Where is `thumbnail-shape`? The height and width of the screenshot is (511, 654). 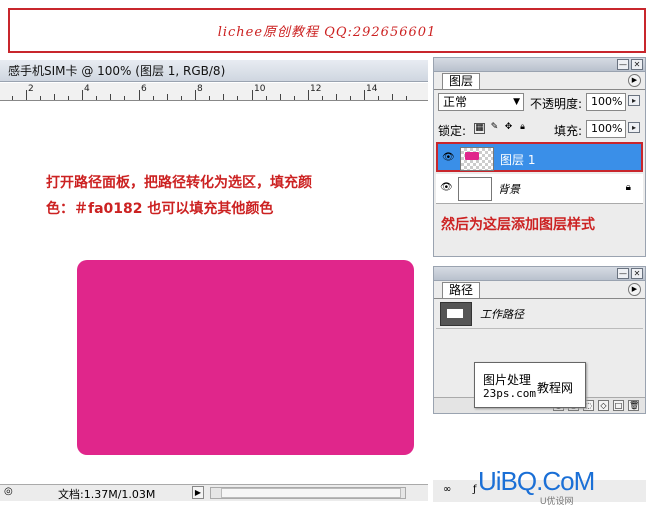 thumbnail-shape is located at coordinates (472, 156).